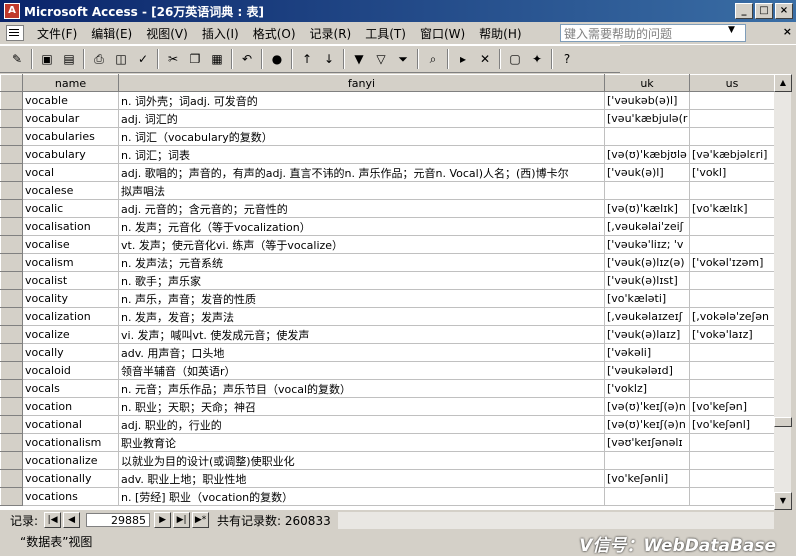  I want to click on close-button: ×, so click(784, 11).